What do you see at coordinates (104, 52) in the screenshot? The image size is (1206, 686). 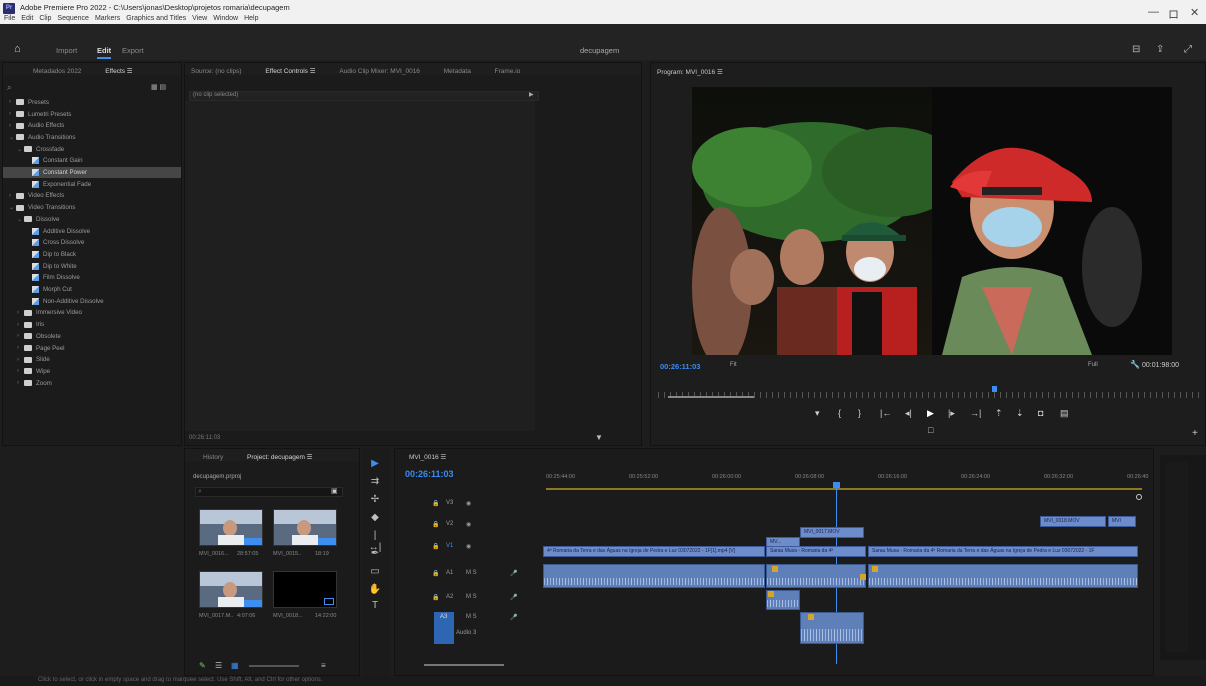 I see `tab-edit: Edit` at bounding box center [104, 52].